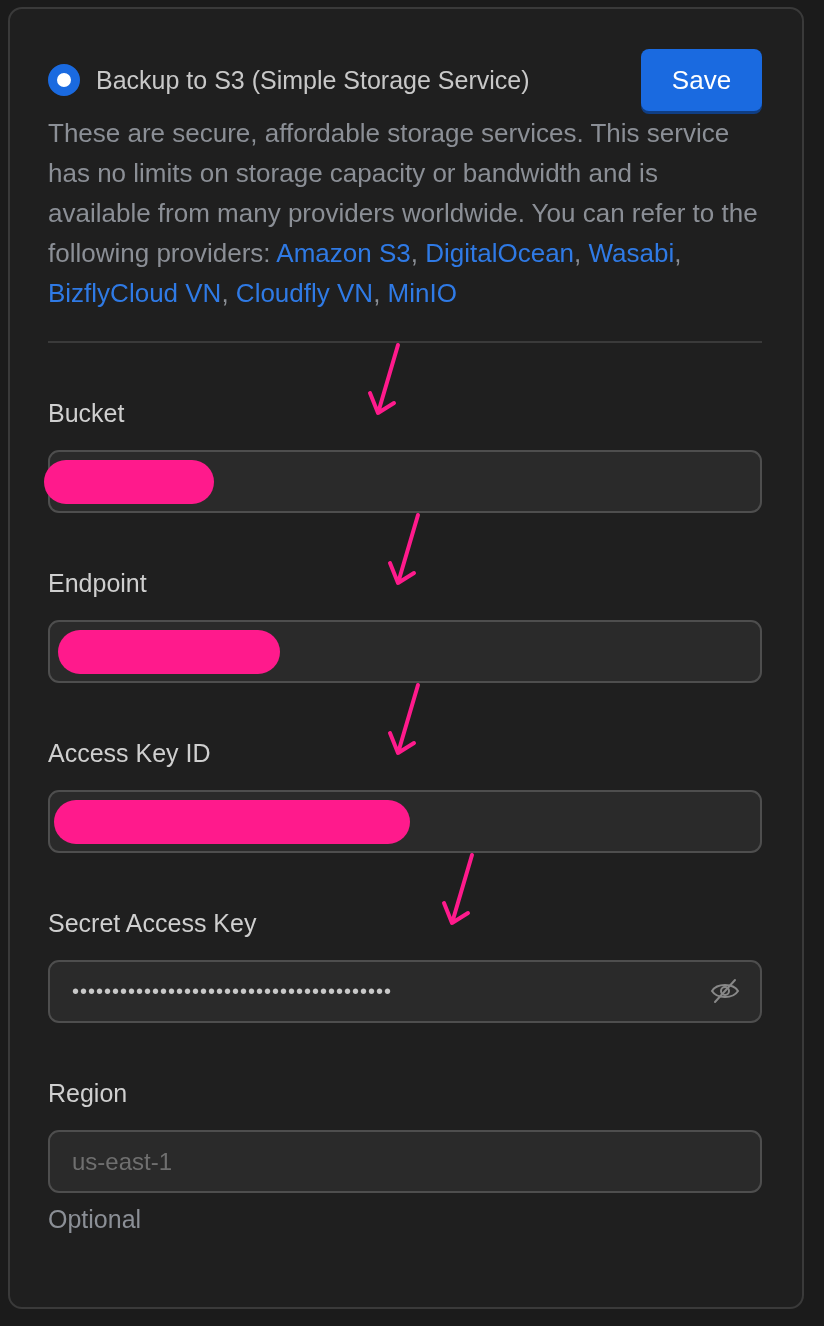 Image resolution: width=824 pixels, height=1326 pixels. I want to click on description-text: These are secure, affordable storage services. This service has no limits on storage capacity or bandwidth and is available from many providers worldwide. You can refer to the following providers: Amazon S3, DigitalOcean, Wasabi, BizflyCloud VN, Cloudfly VN, MinIO, so click(403, 213).